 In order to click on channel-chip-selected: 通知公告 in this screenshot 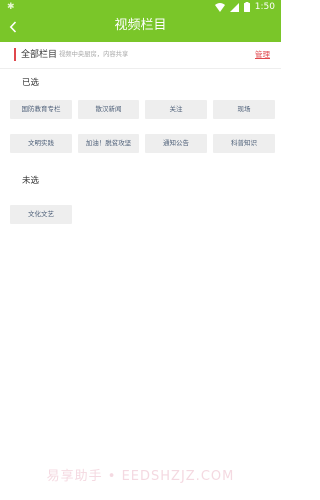, I will do `click(176, 143)`.